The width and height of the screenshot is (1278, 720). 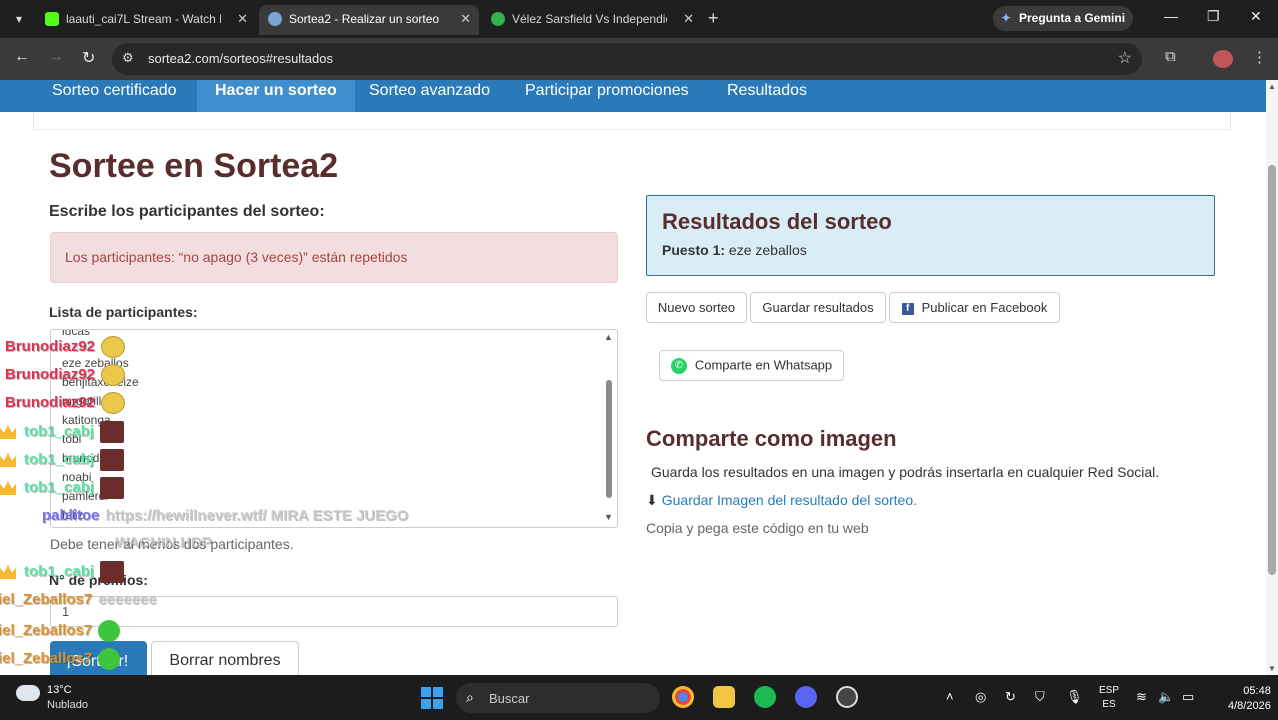 What do you see at coordinates (1249, 706) in the screenshot?
I see `clock-date: 4/8/2026` at bounding box center [1249, 706].